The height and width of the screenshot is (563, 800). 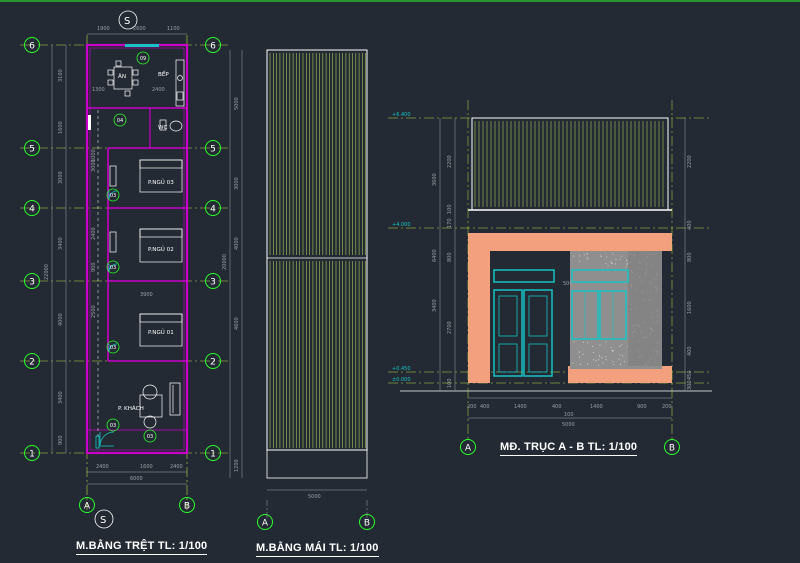 I want to click on level-ground: ±0.000, so click(x=401, y=380).